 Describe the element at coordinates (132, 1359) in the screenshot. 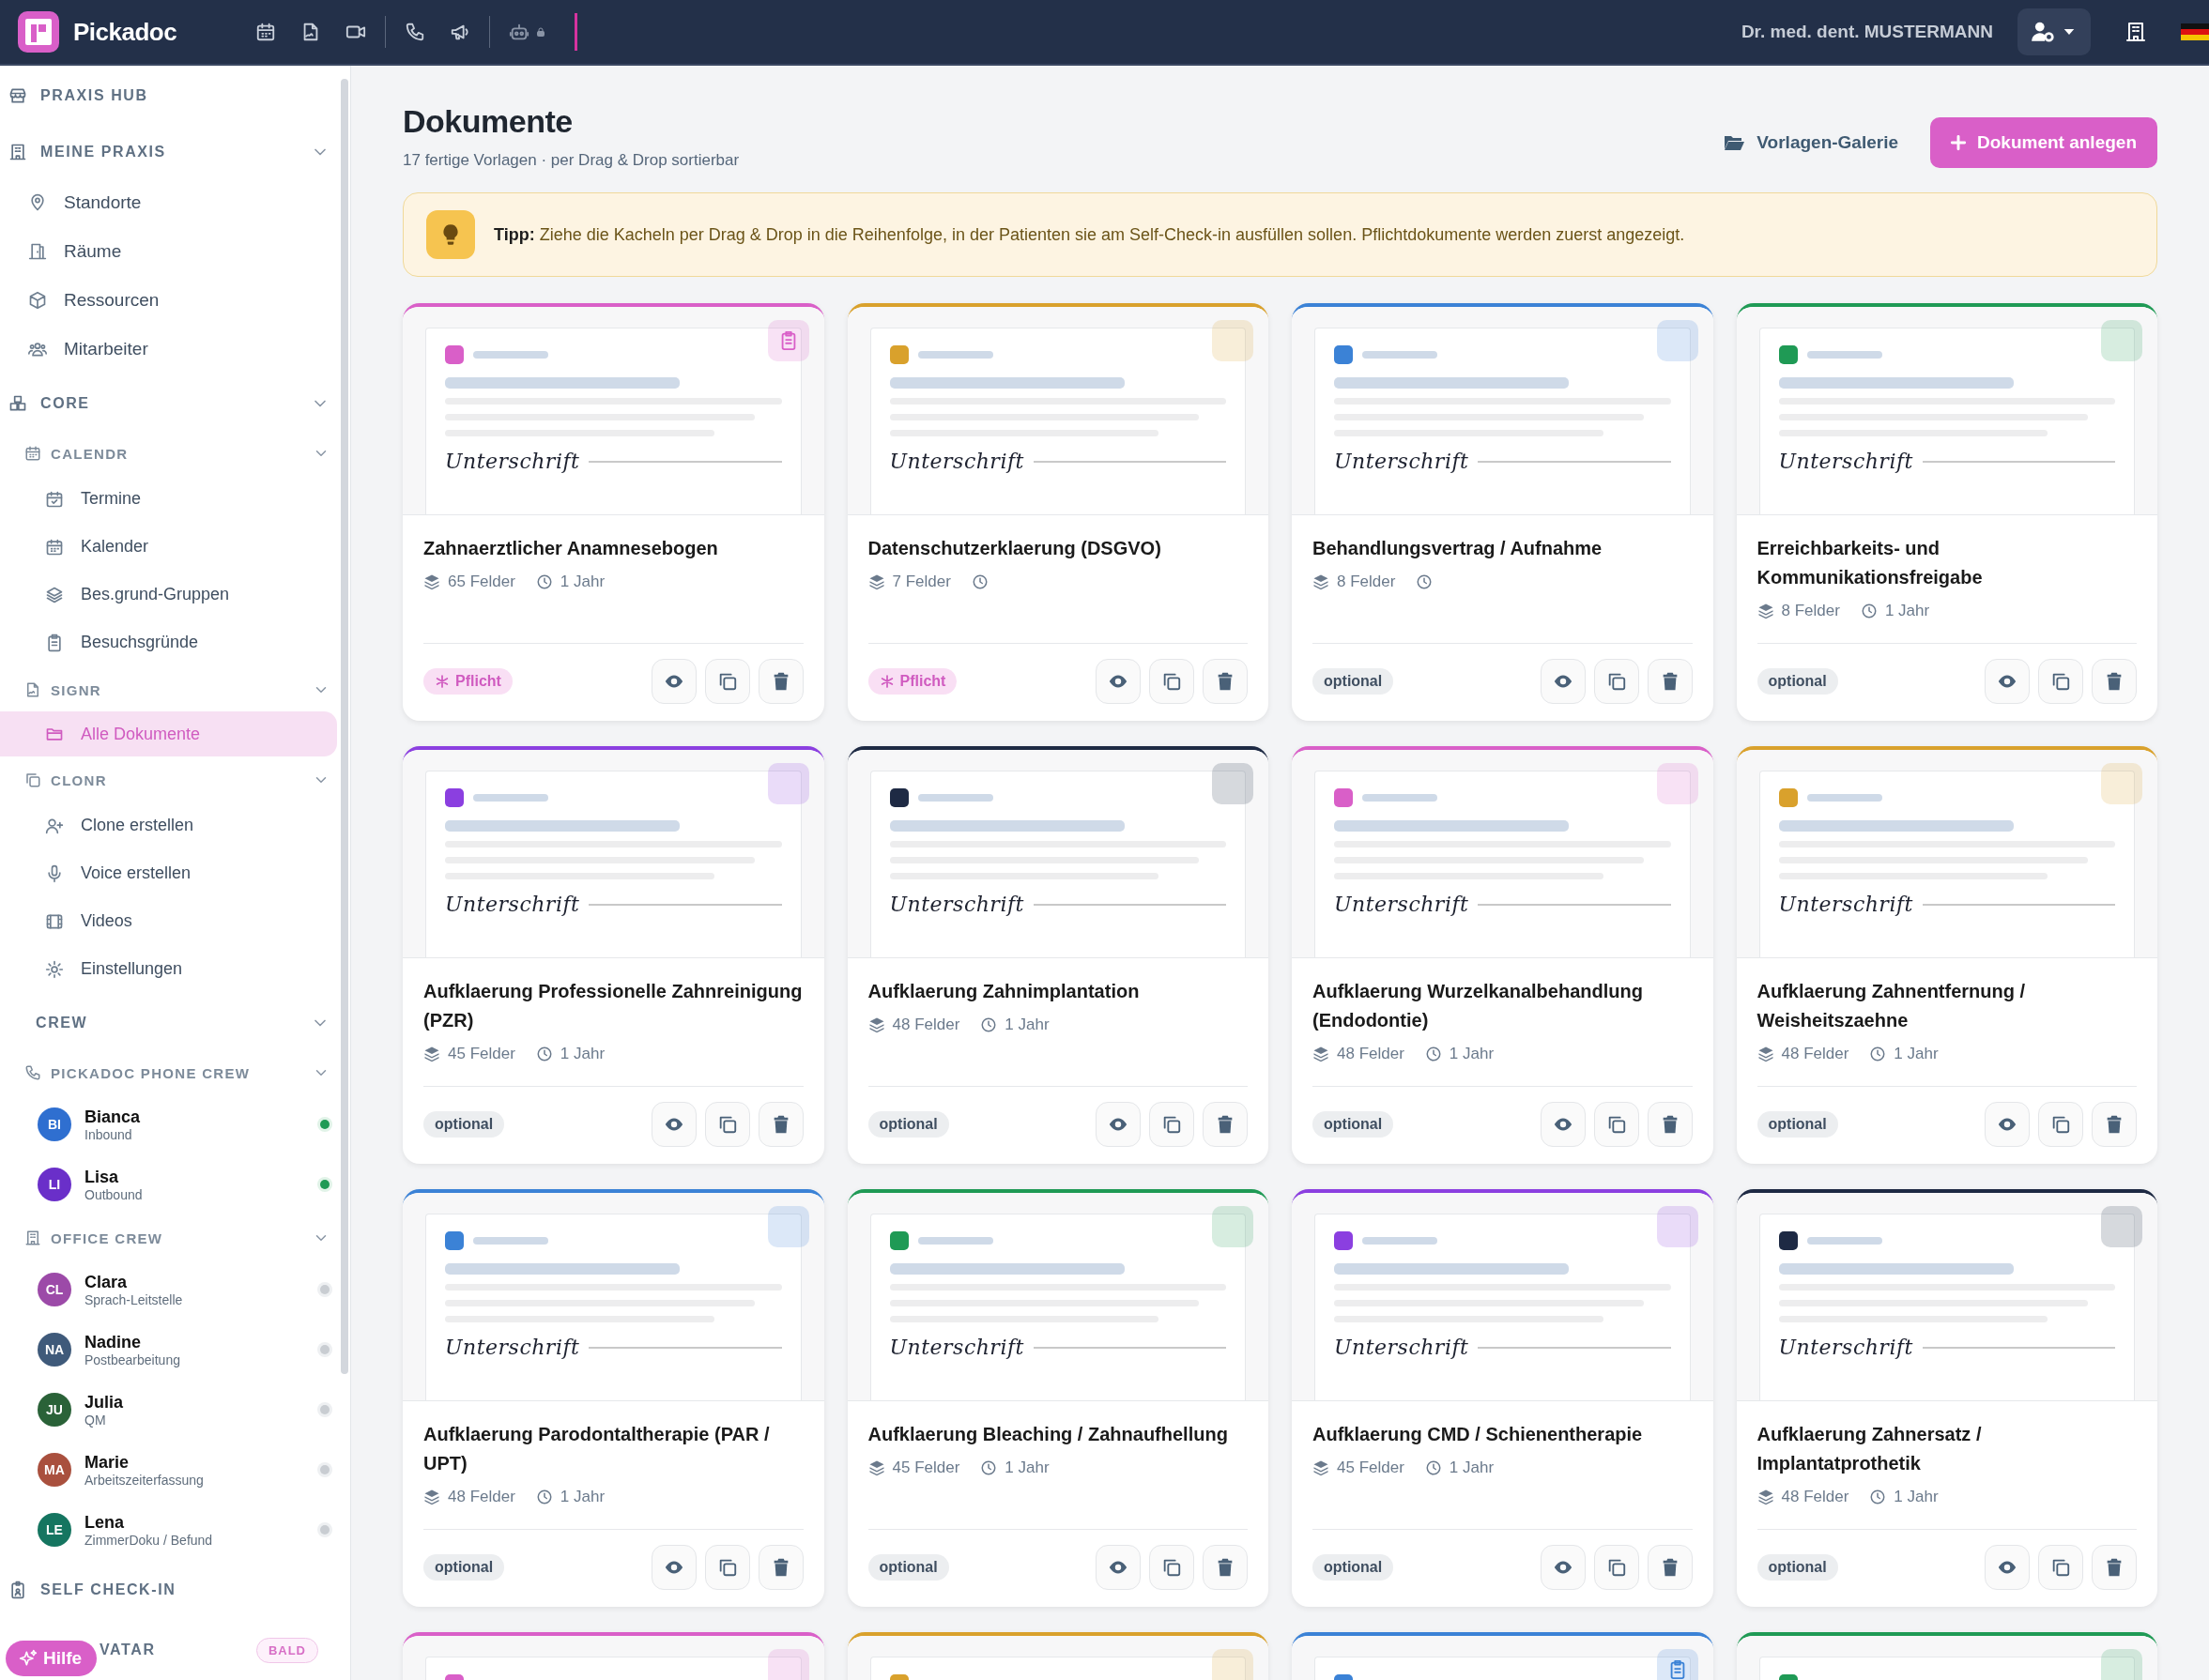

I see `person-role: Postbearbeitung` at that location.